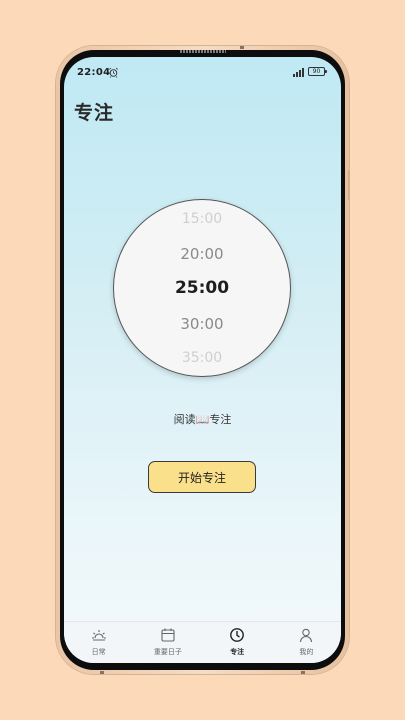 This screenshot has width=405, height=720. Describe the element at coordinates (167, 652) in the screenshot. I see `nav-label: 重要日子` at that location.